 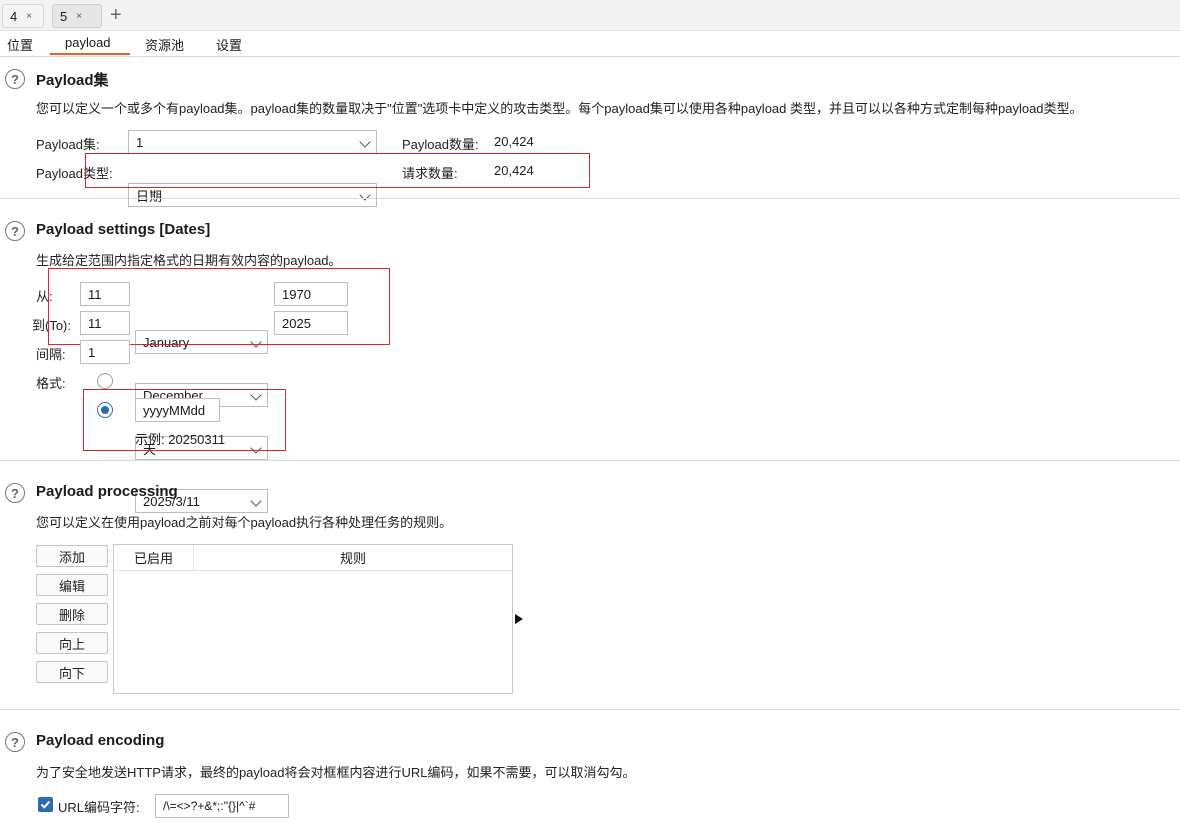 What do you see at coordinates (229, 44) in the screenshot?
I see `tab-settings: 设置` at bounding box center [229, 44].